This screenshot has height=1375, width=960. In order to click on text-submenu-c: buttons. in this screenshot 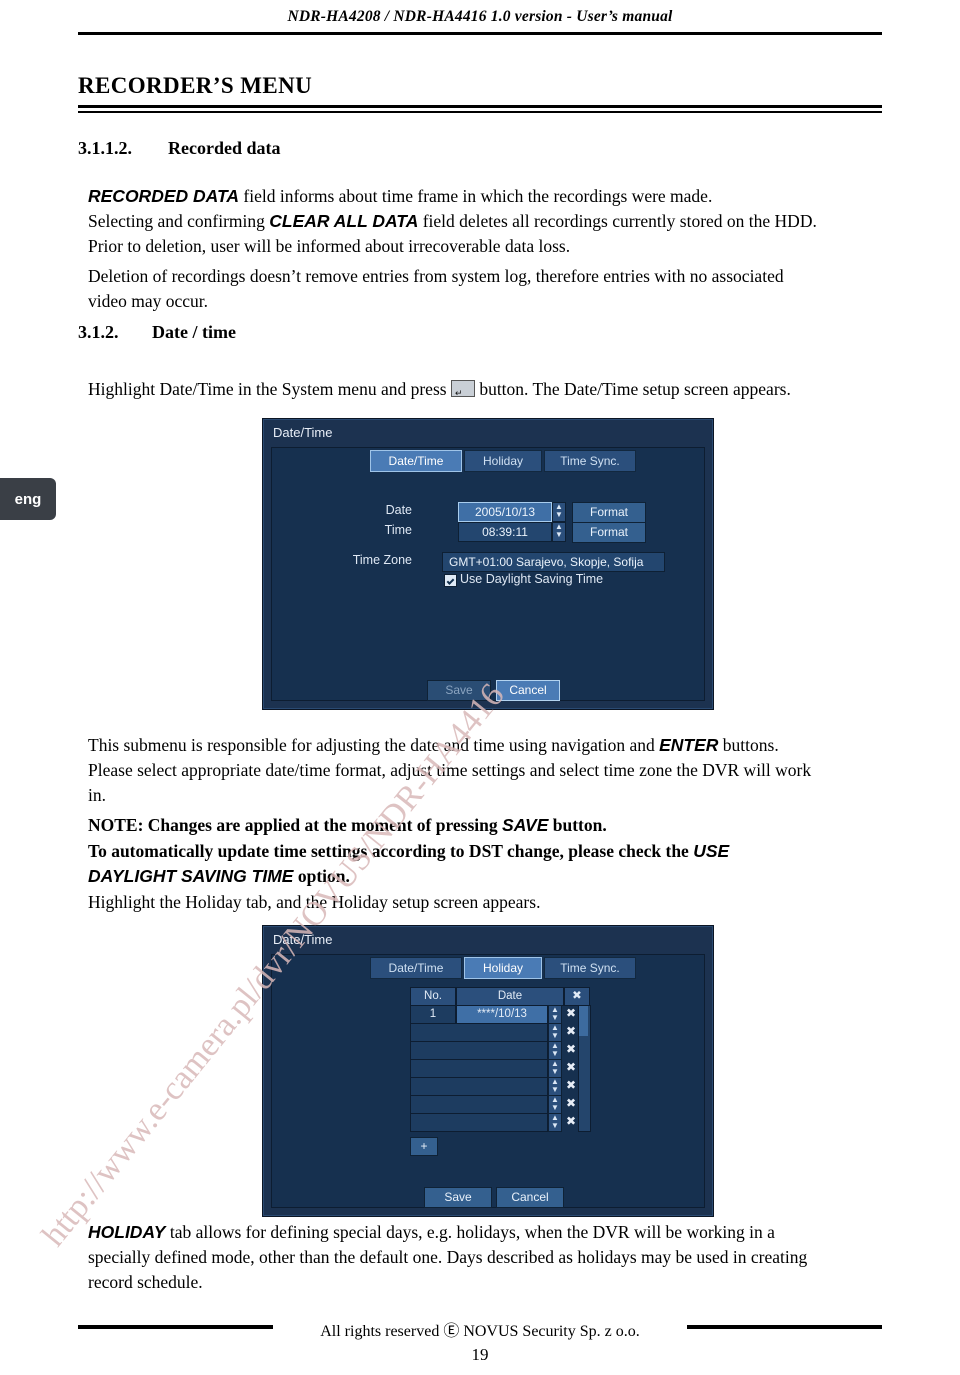, I will do `click(748, 745)`.